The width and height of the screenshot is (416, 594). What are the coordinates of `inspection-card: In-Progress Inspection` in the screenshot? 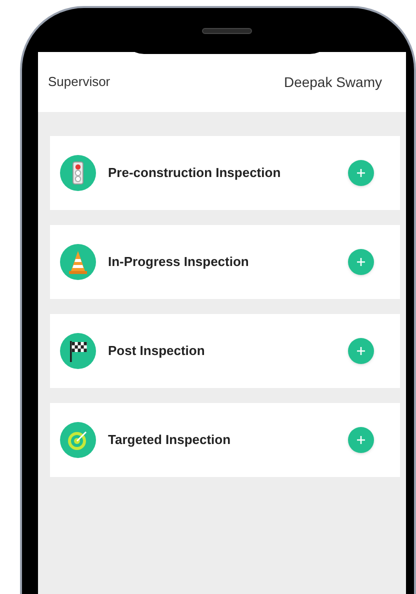 It's located at (225, 262).